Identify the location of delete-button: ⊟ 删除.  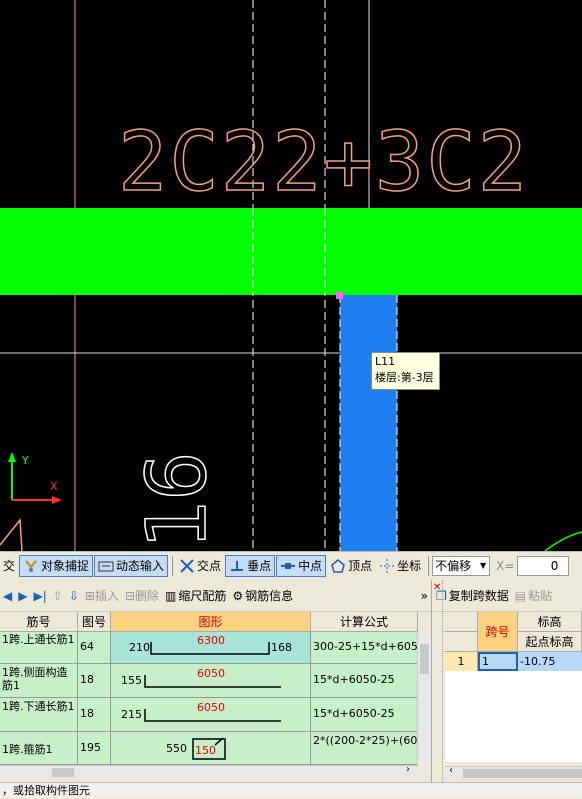
(142, 595).